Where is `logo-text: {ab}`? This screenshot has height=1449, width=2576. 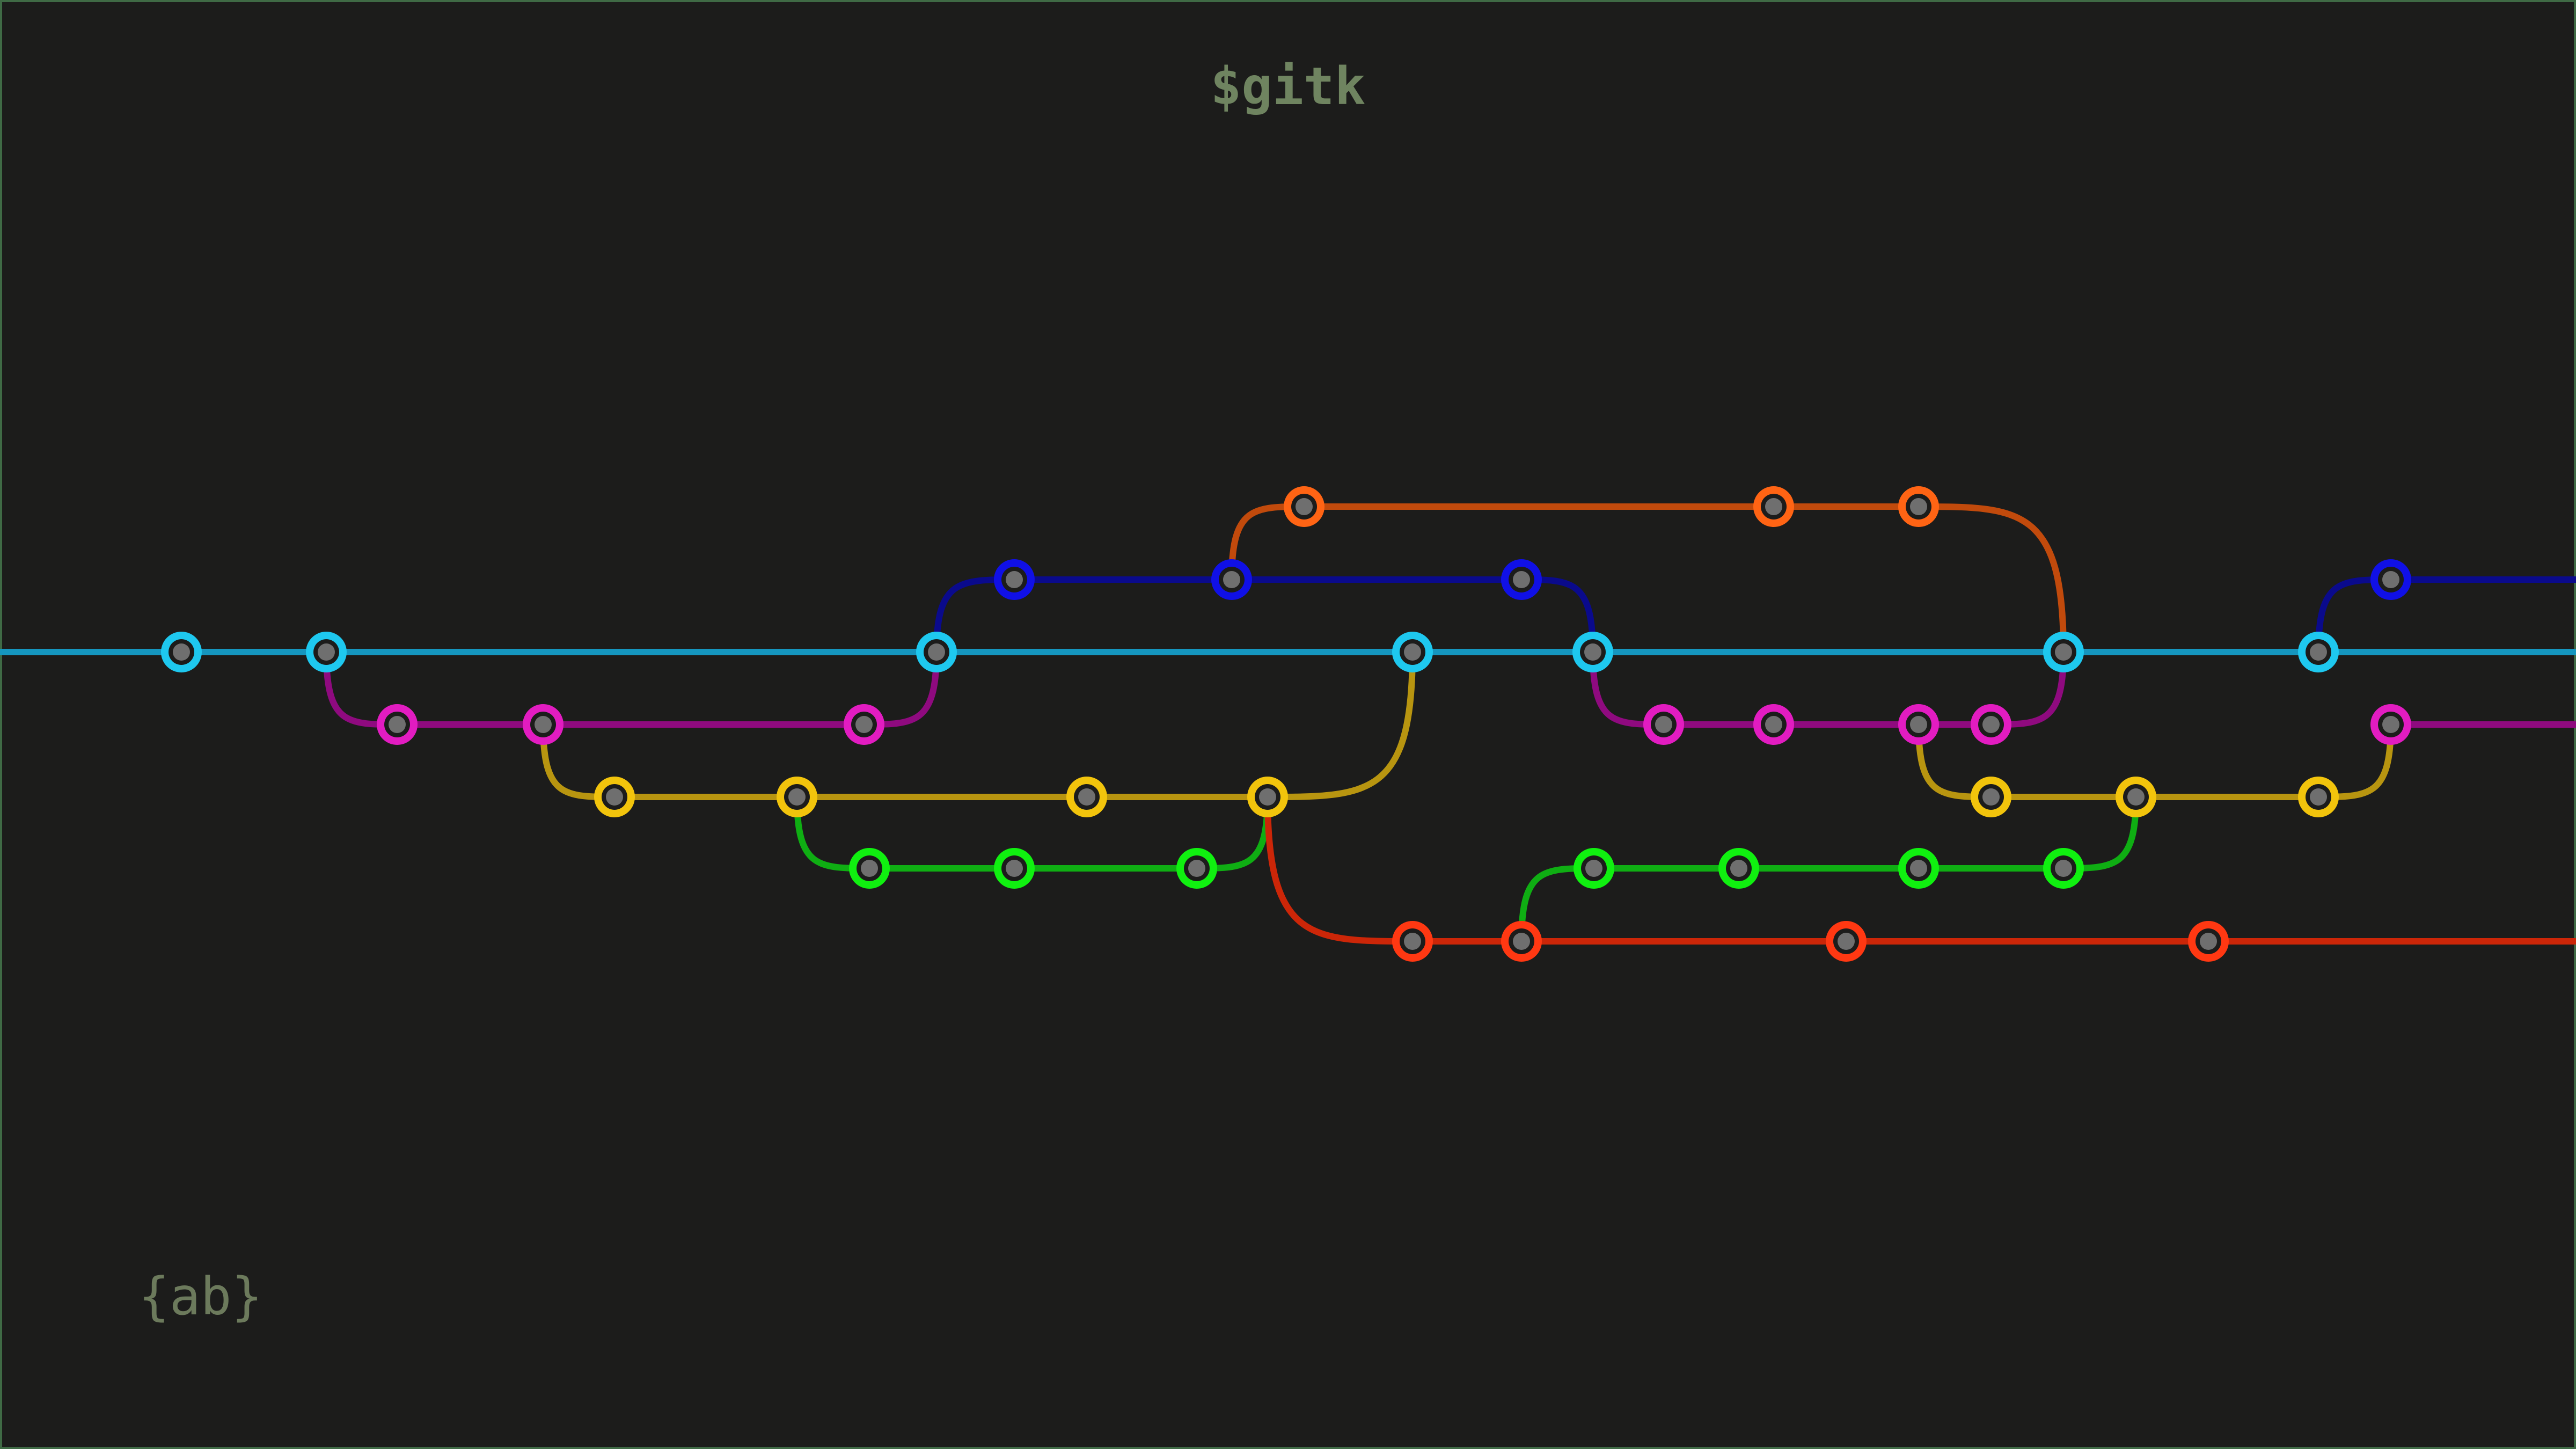
logo-text: {ab} is located at coordinates (200, 1297).